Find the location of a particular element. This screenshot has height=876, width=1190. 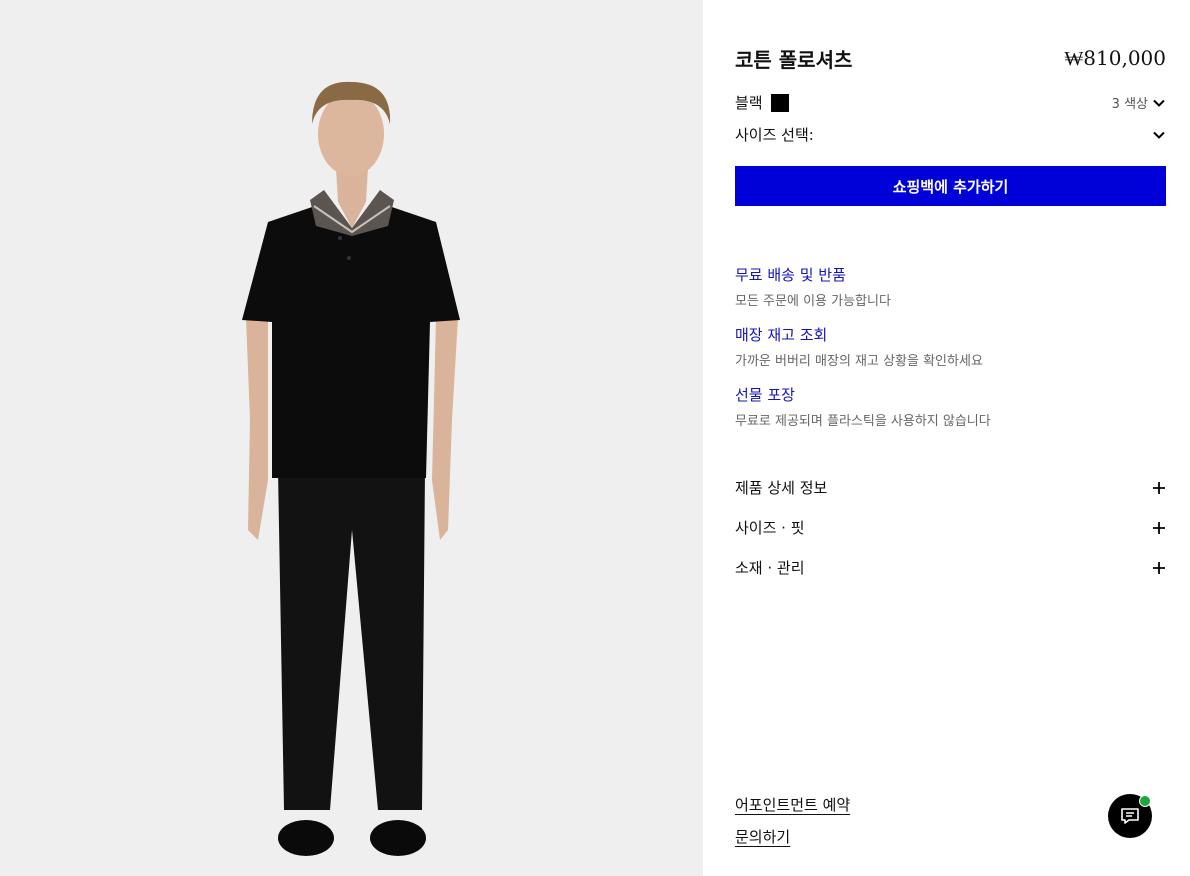

chat-status-dot is located at coordinates (1145, 801).